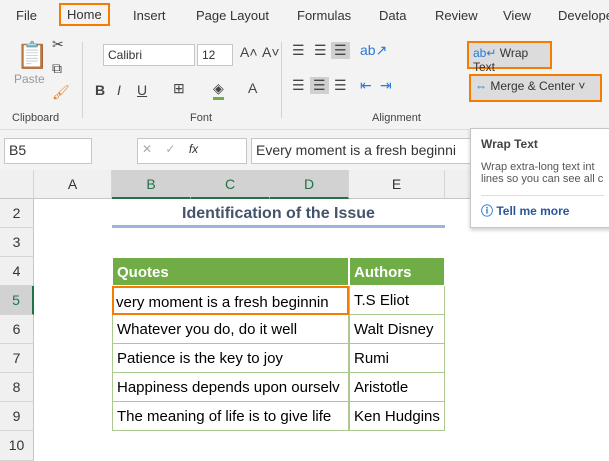 The width and height of the screenshot is (609, 461). Describe the element at coordinates (17, 271) in the screenshot. I see `row-header: 4` at that location.